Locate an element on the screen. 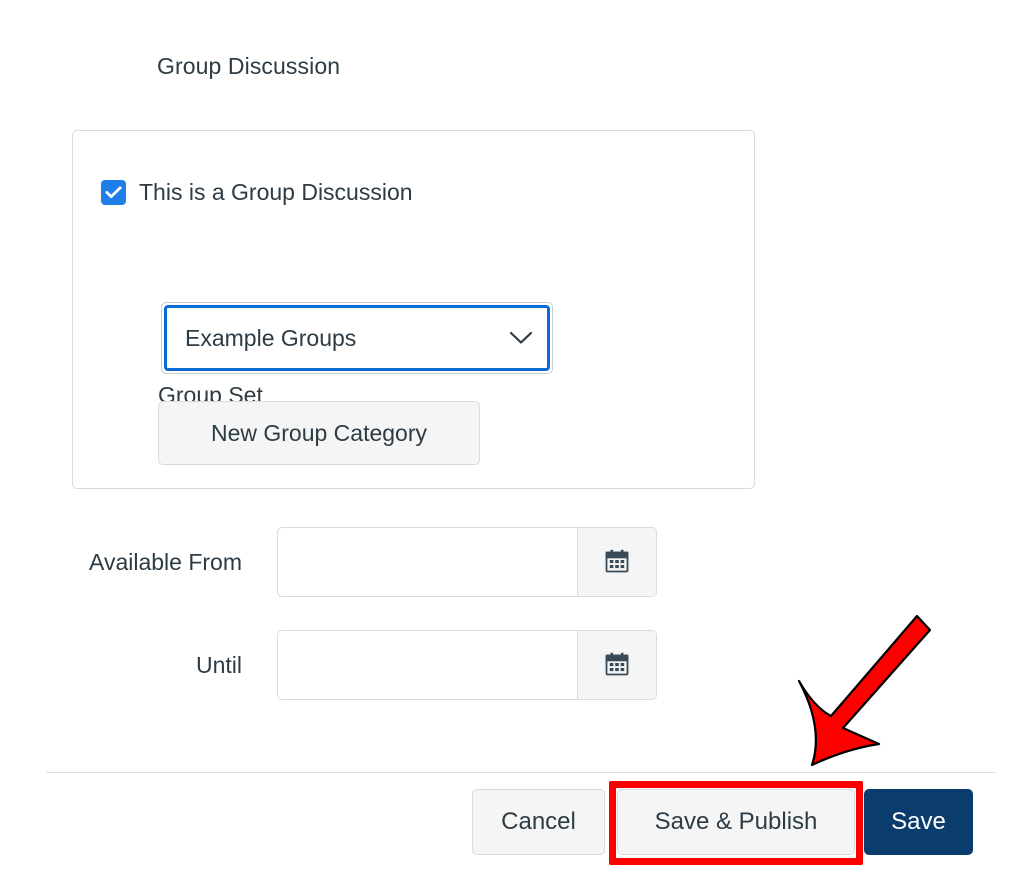  available-from-field is located at coordinates (467, 562).